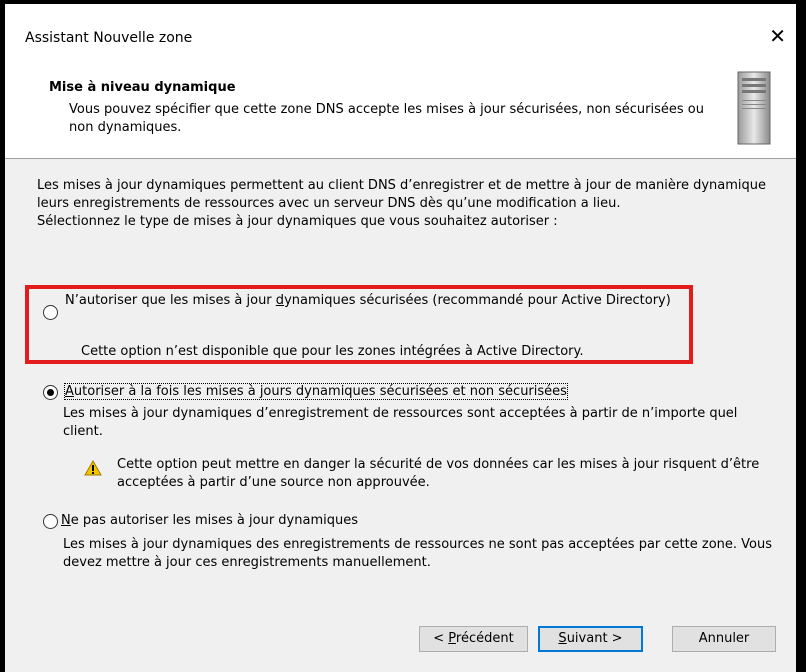  What do you see at coordinates (50, 521) in the screenshot?
I see `radio-no-dynamic-updates` at bounding box center [50, 521].